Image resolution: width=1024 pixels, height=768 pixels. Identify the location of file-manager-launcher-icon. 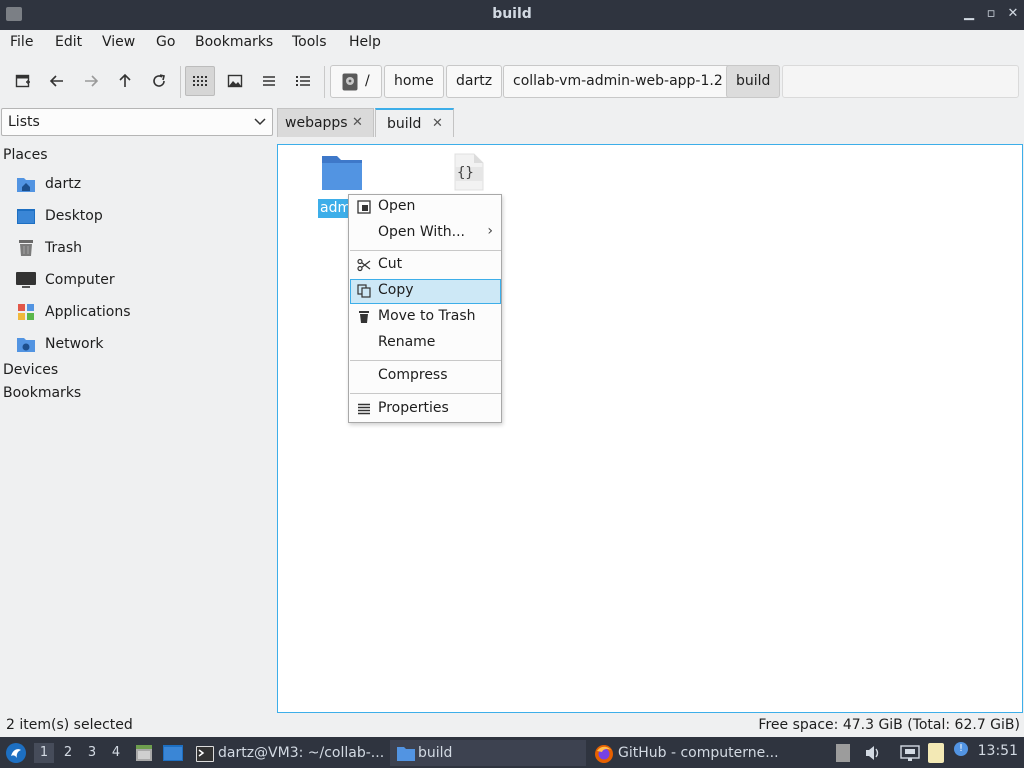
(144, 753).